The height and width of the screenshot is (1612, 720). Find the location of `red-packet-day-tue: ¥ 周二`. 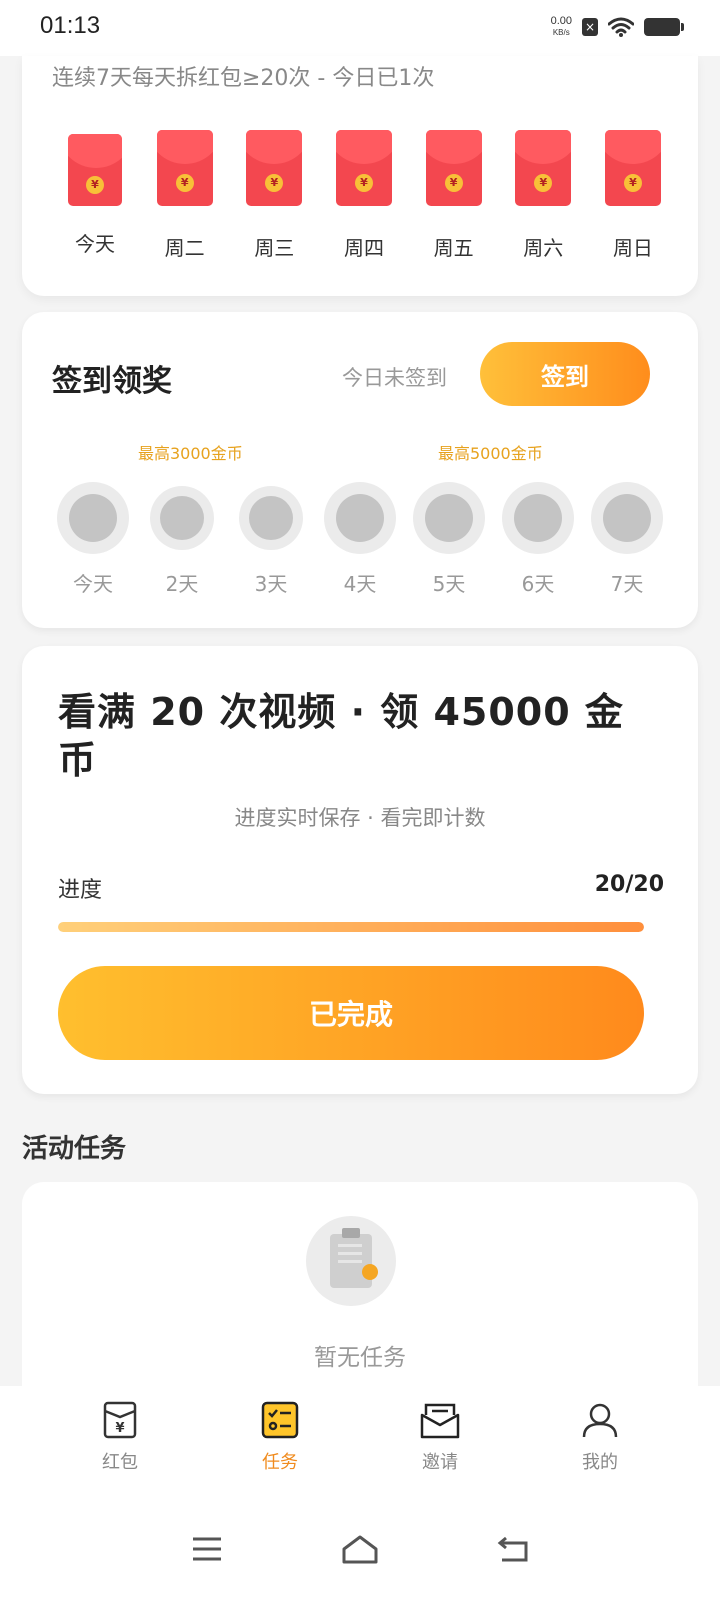

red-packet-day-tue: ¥ 周二 is located at coordinates (185, 195).